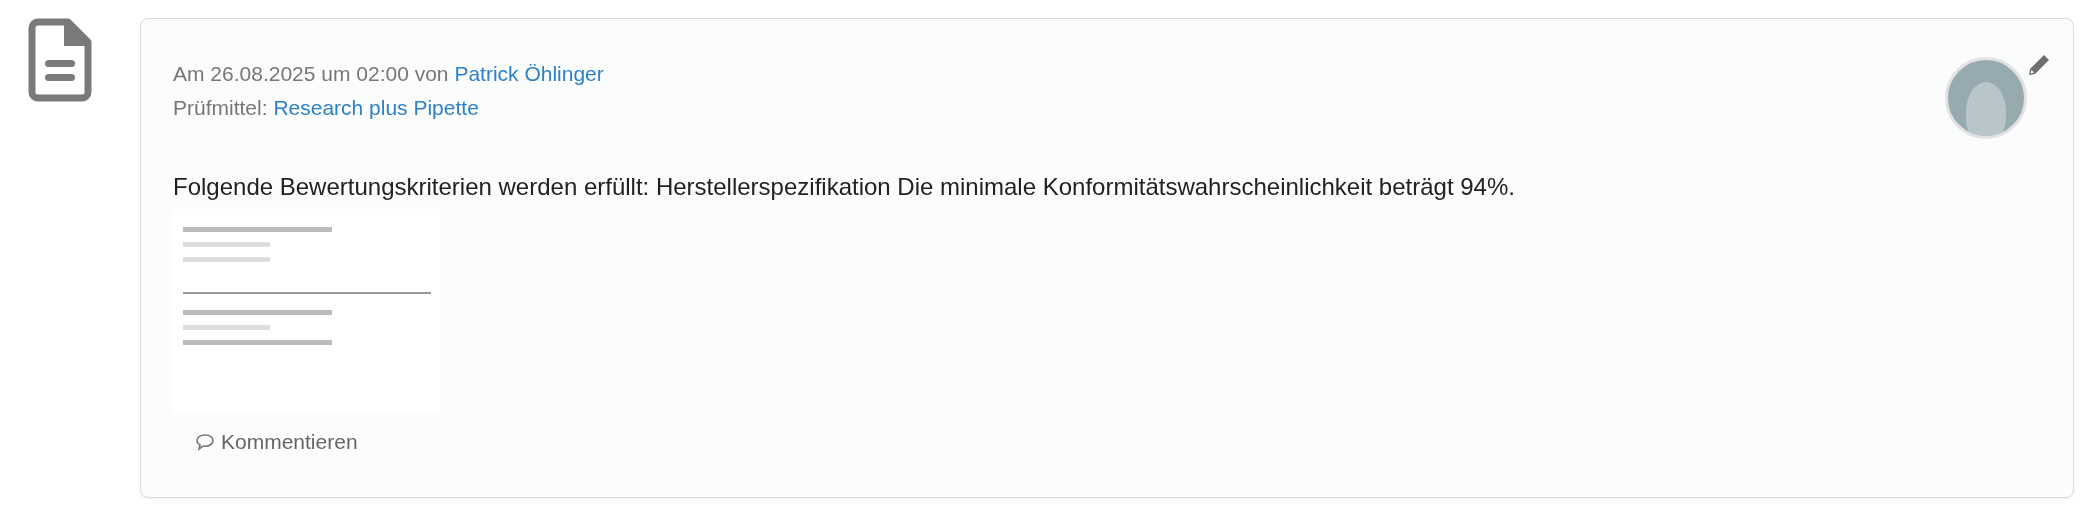  What do you see at coordinates (2039, 65) in the screenshot?
I see `edit-icon` at bounding box center [2039, 65].